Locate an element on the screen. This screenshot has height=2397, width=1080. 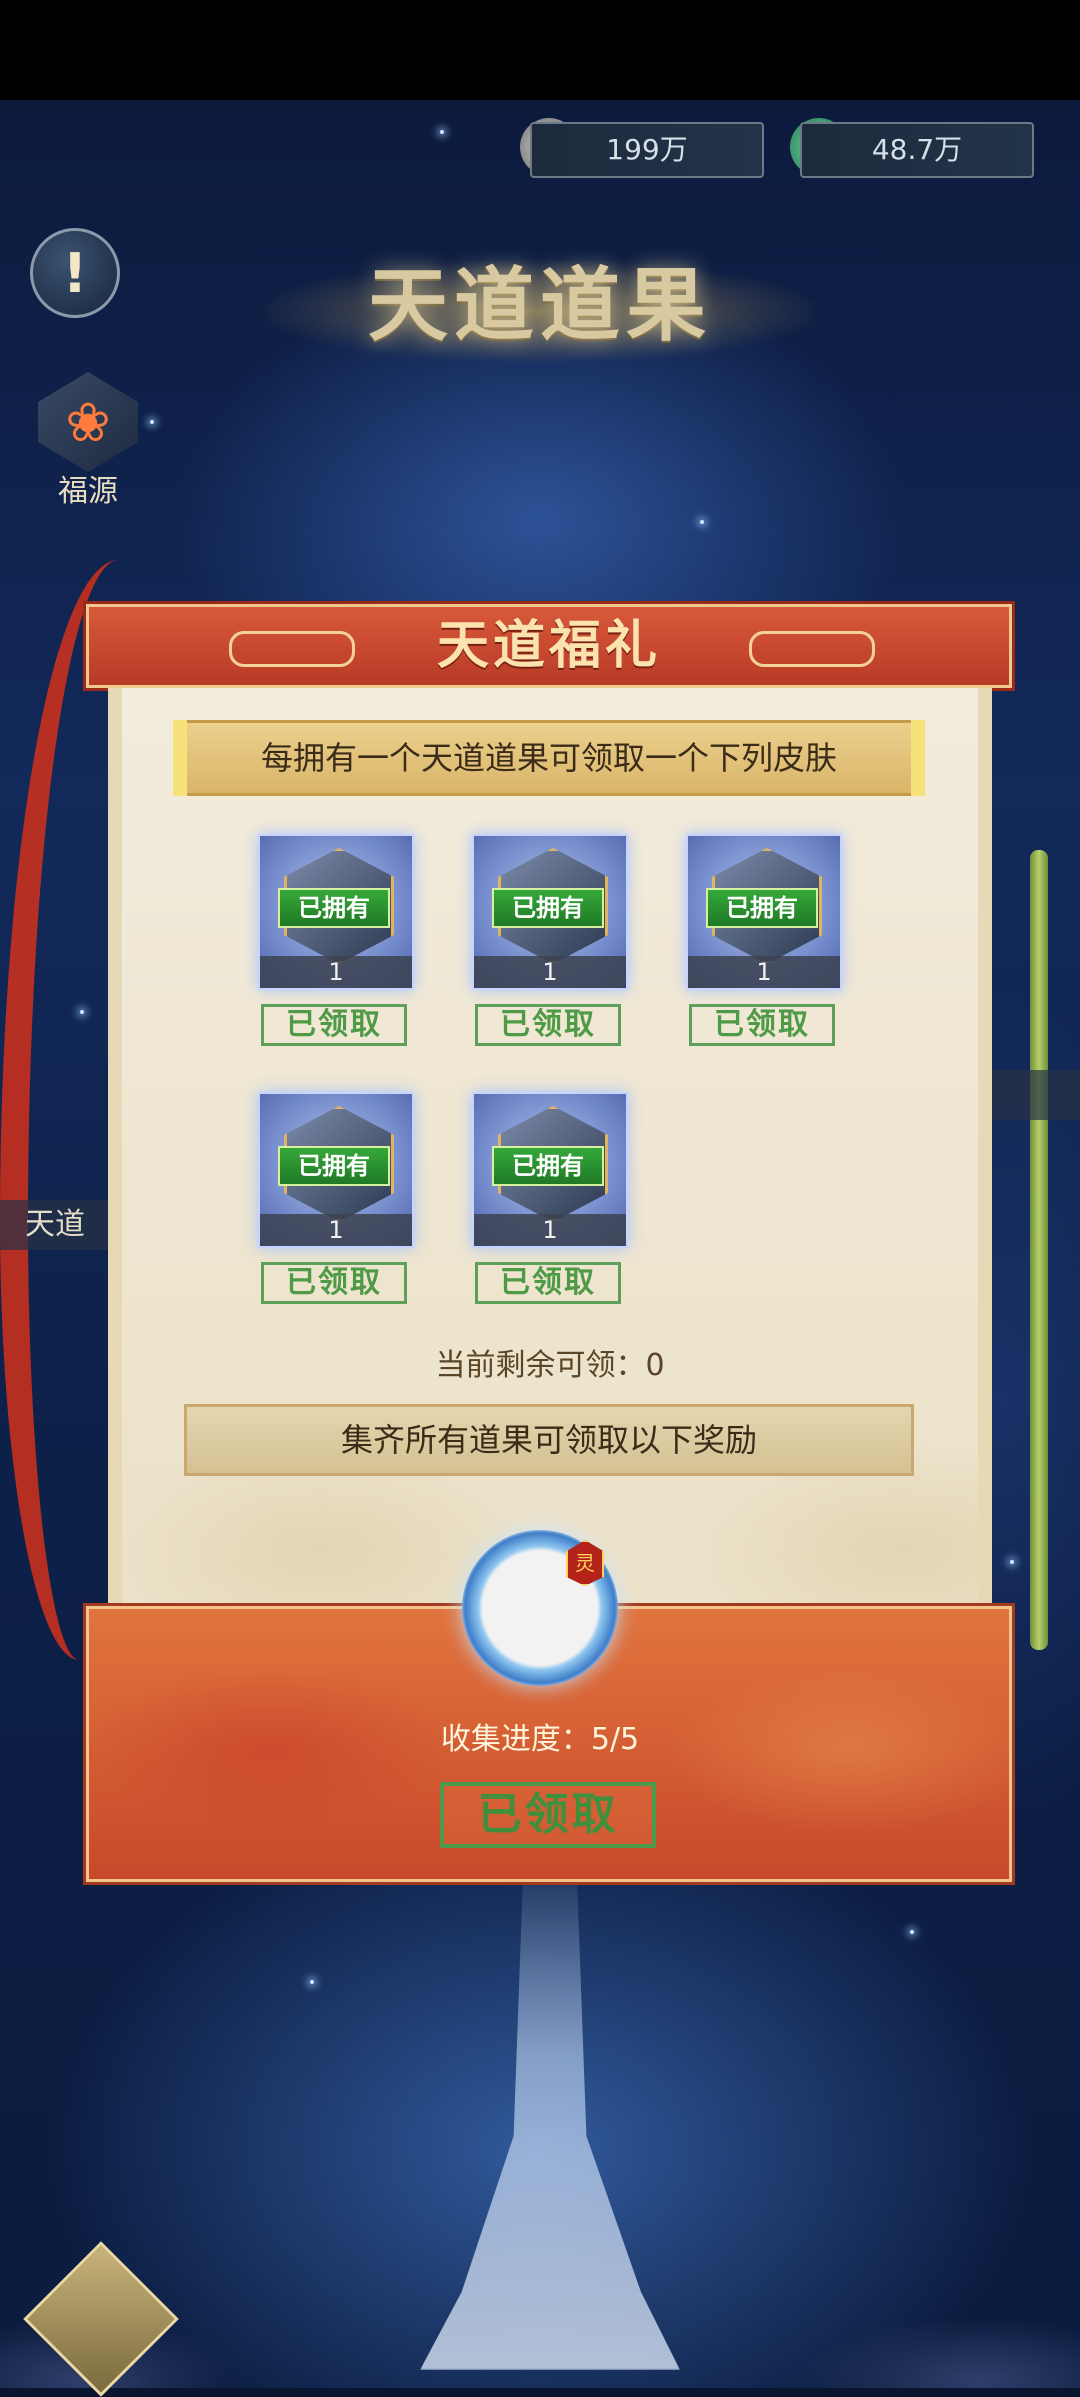
currency-value: 48.7万 is located at coordinates (917, 149).